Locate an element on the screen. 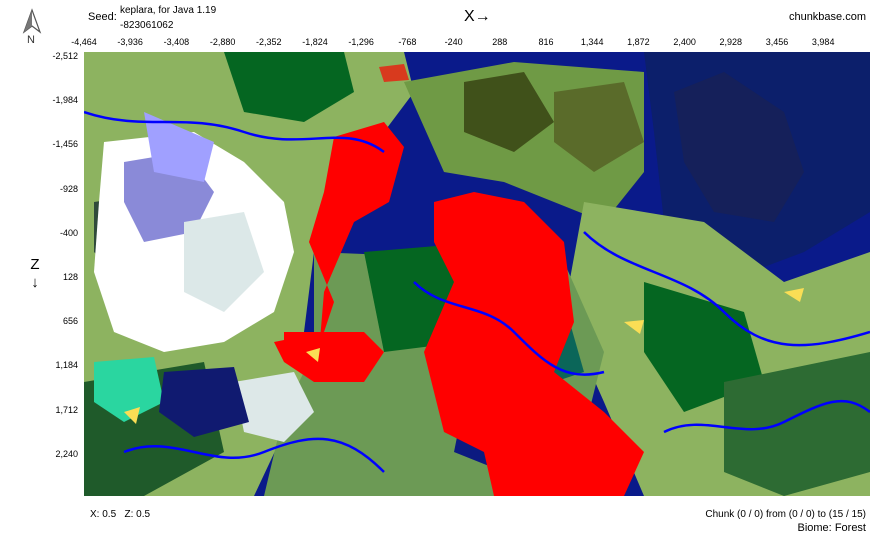  z-tick-label: 1,712 is located at coordinates (66, 409).